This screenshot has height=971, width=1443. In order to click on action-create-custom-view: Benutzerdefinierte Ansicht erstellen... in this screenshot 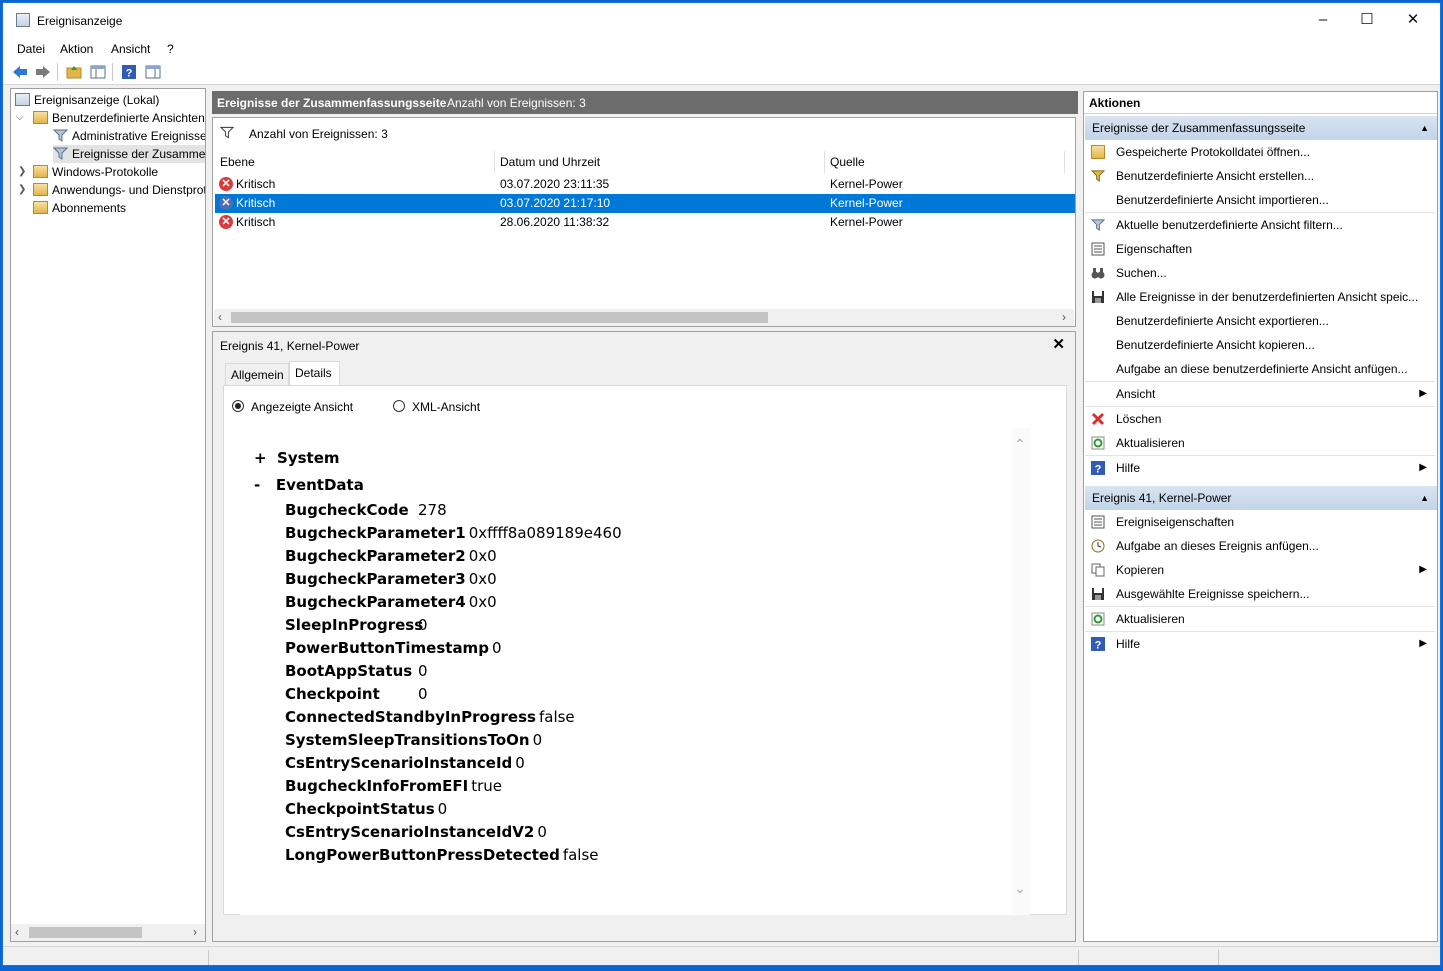, I will do `click(1260, 176)`.